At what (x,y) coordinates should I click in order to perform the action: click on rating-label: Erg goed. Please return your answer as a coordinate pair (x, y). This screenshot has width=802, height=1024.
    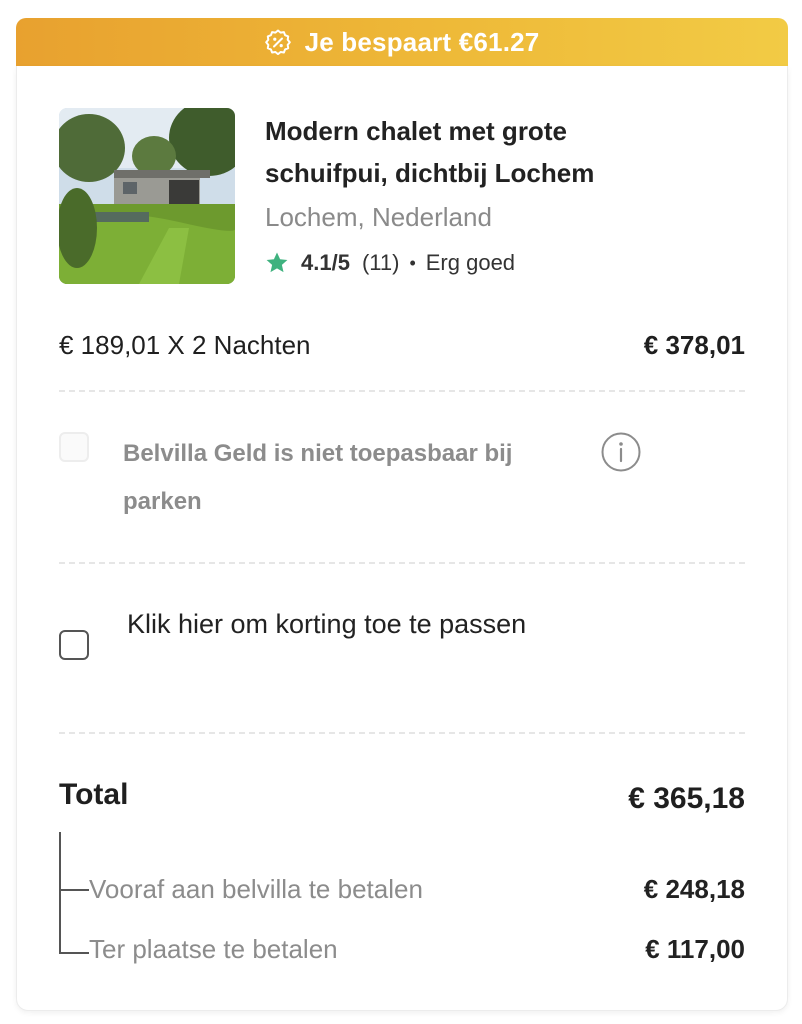
    Looking at the image, I should click on (470, 262).